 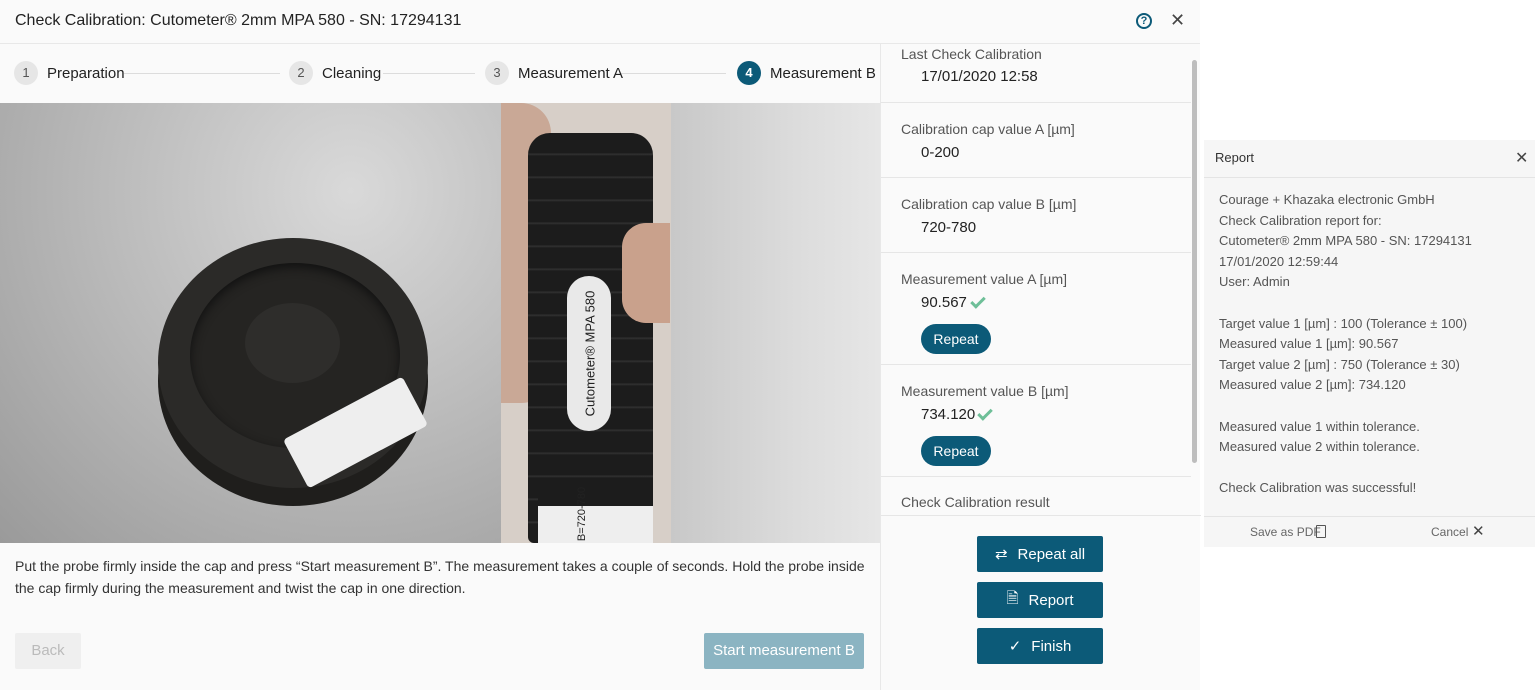 What do you see at coordinates (1321, 531) in the screenshot?
I see `pdf-file-icon` at bounding box center [1321, 531].